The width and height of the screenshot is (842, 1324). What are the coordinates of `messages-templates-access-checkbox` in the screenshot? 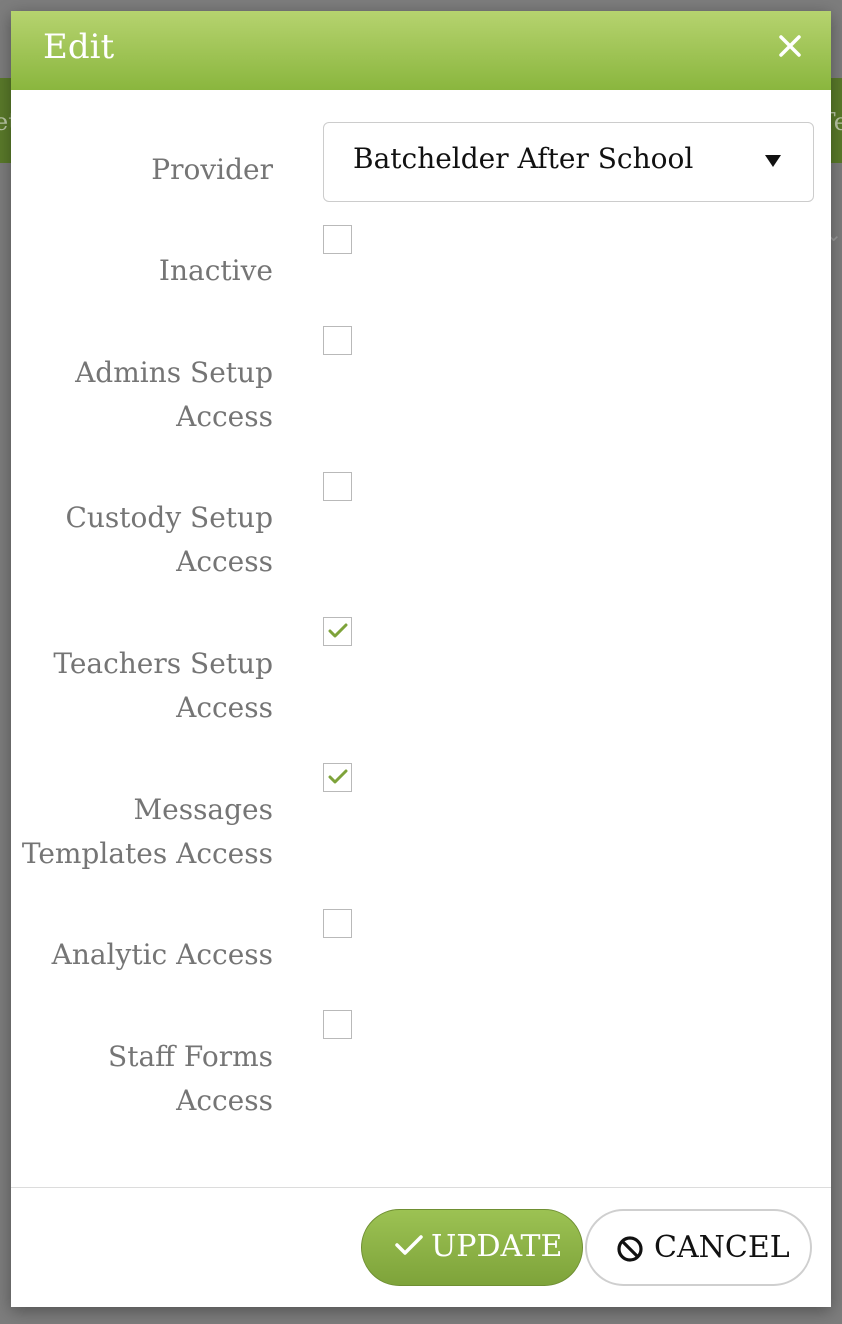 It's located at (337, 777).